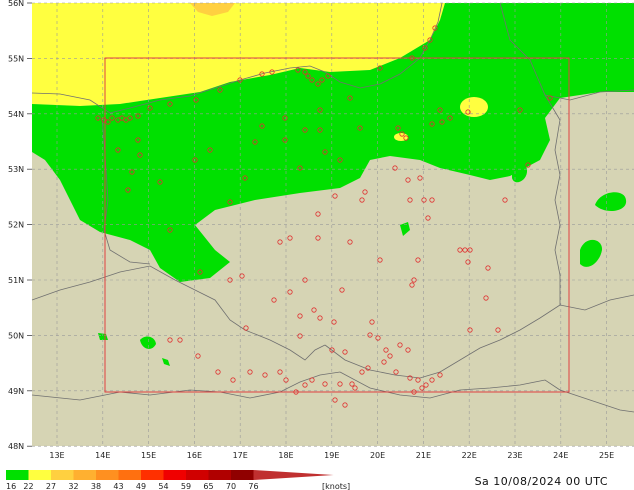 The height and width of the screenshot is (490, 634). Describe the element at coordinates (11, 486) in the screenshot. I see `legend-value: 16` at that location.